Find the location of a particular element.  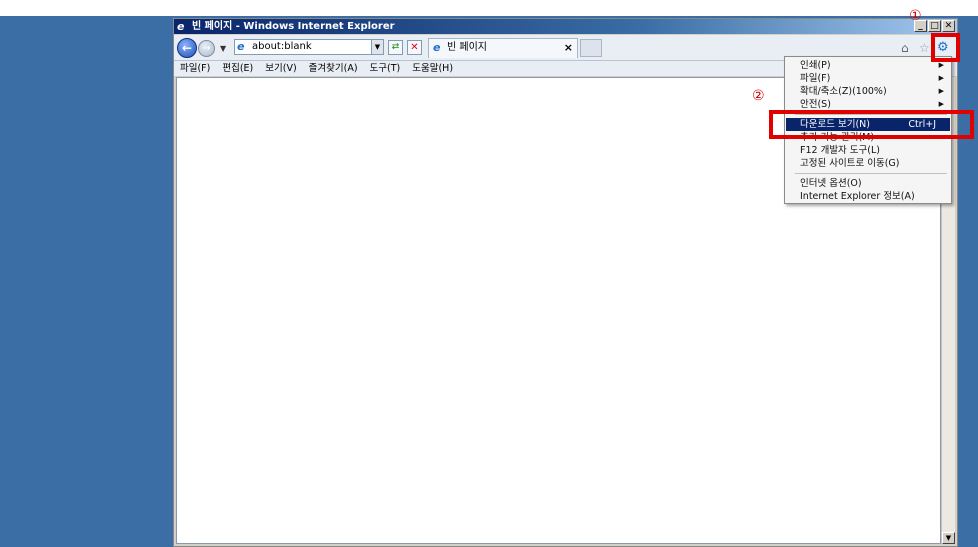

menu-item-f12-devtools: F12 개발자 도구(L) is located at coordinates (868, 150).